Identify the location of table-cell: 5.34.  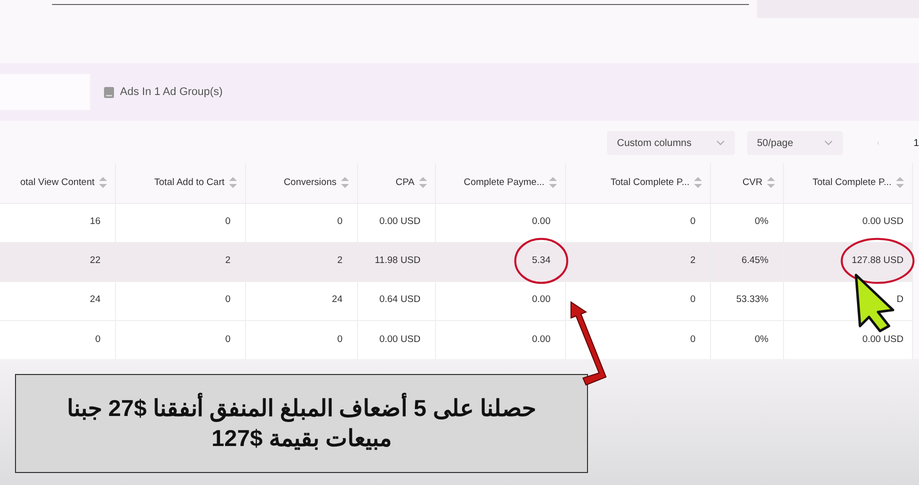
(500, 261).